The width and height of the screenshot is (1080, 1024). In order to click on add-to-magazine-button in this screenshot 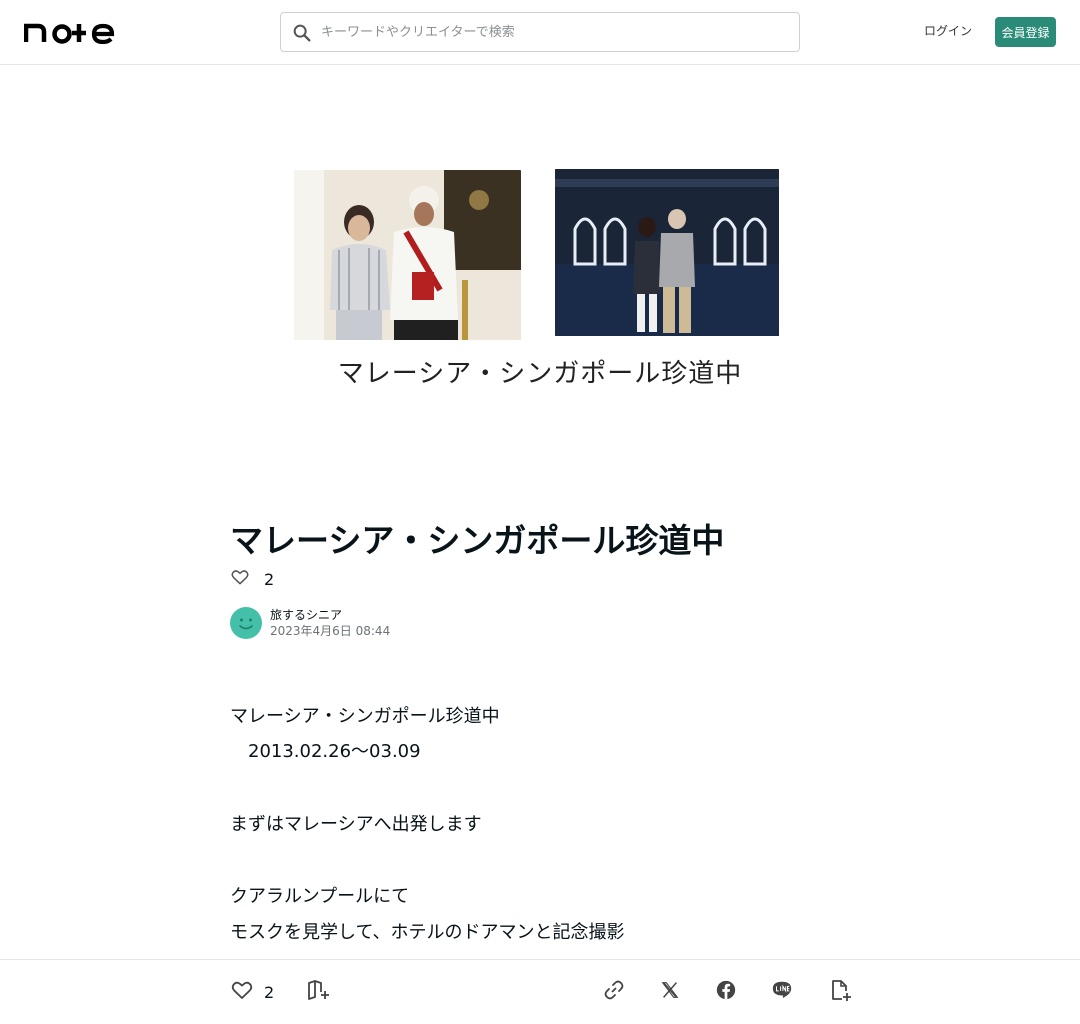, I will do `click(318, 992)`.